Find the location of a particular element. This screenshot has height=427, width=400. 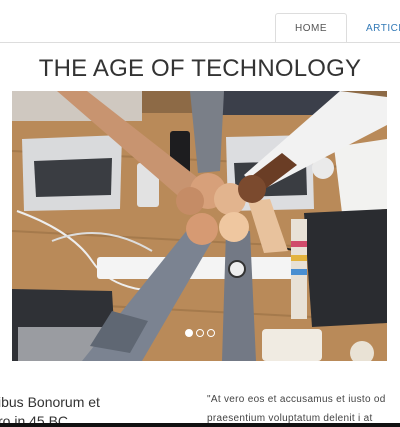

tab-home: HOME is located at coordinates (311, 28).